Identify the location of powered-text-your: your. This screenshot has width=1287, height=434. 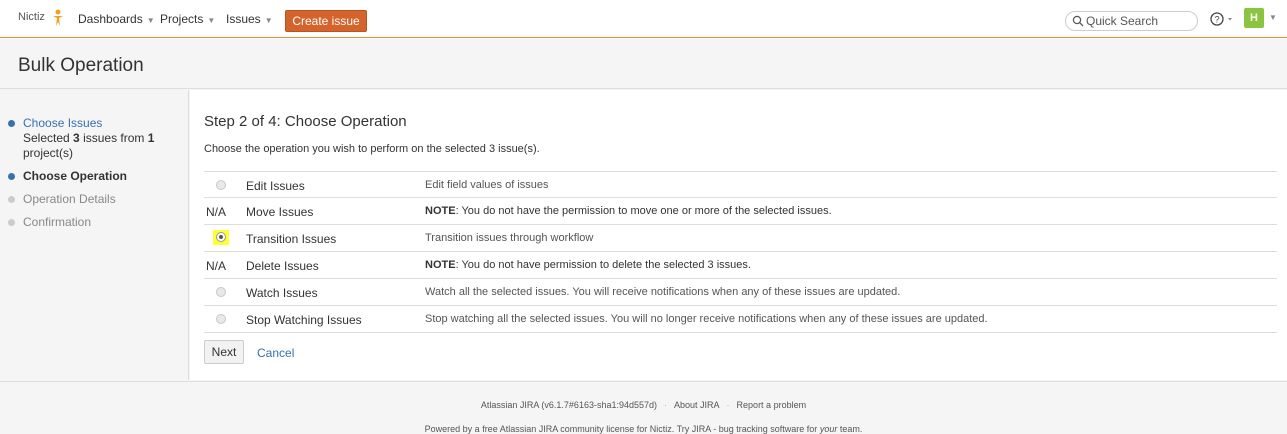
(828, 429).